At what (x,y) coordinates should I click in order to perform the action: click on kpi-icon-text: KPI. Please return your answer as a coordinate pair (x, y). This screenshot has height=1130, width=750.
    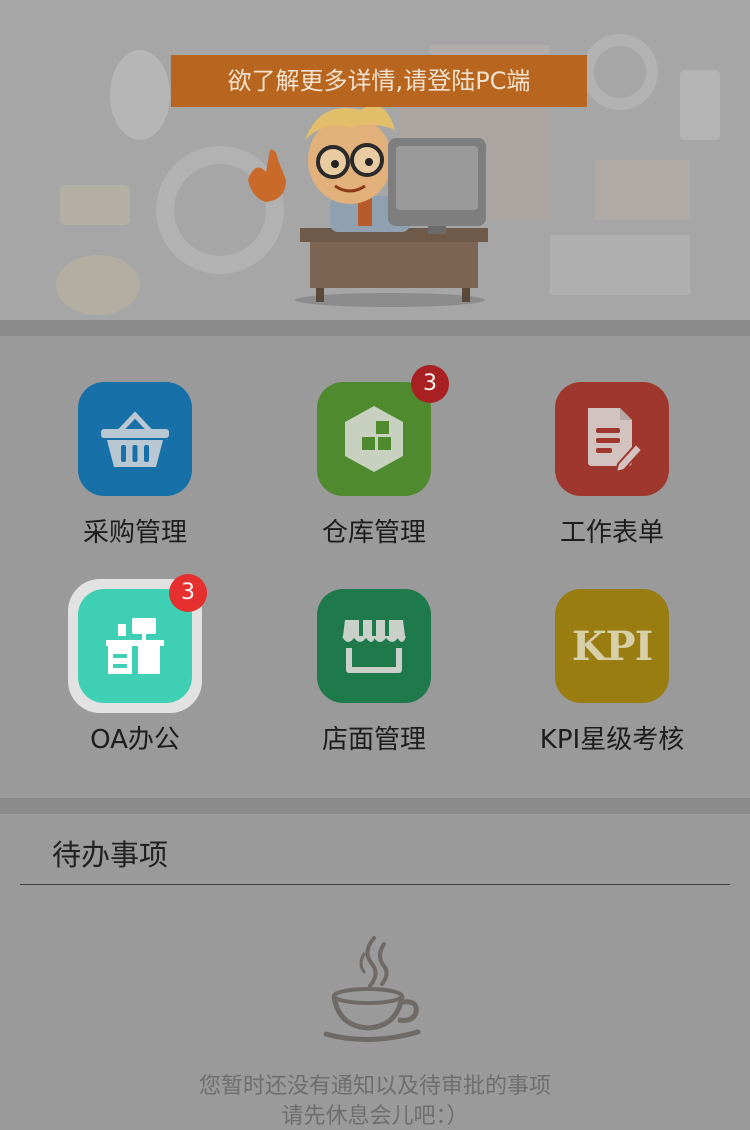
    Looking at the image, I should click on (612, 646).